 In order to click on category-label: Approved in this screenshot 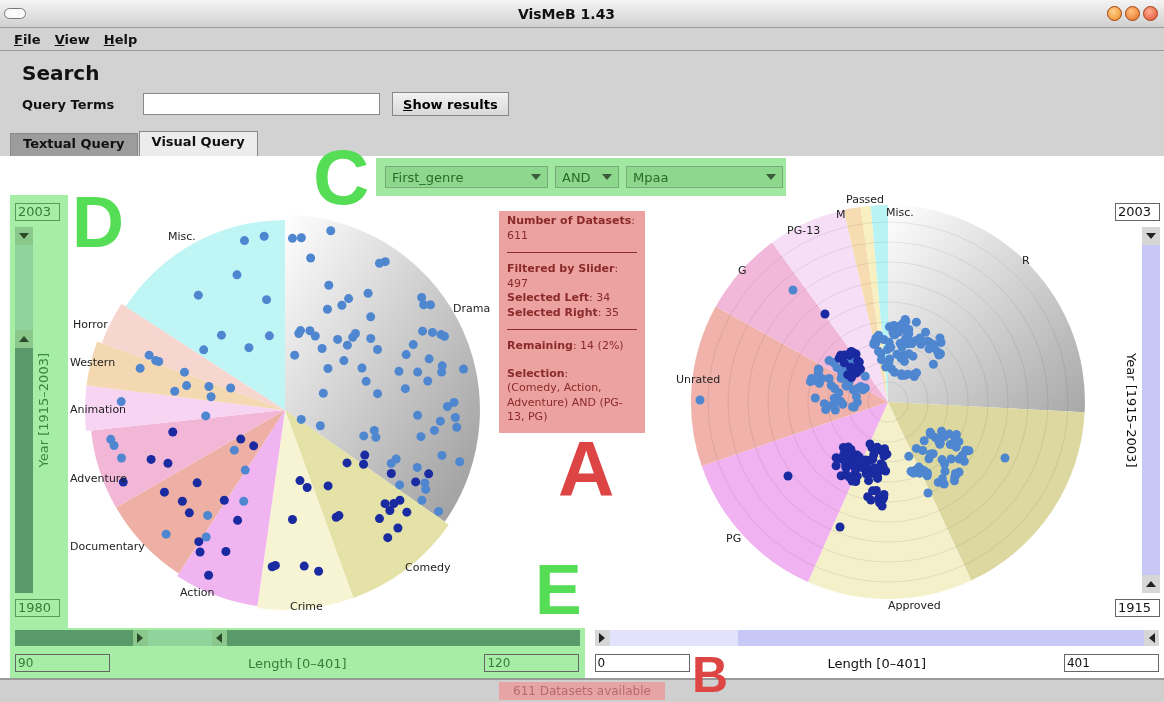, I will do `click(914, 605)`.